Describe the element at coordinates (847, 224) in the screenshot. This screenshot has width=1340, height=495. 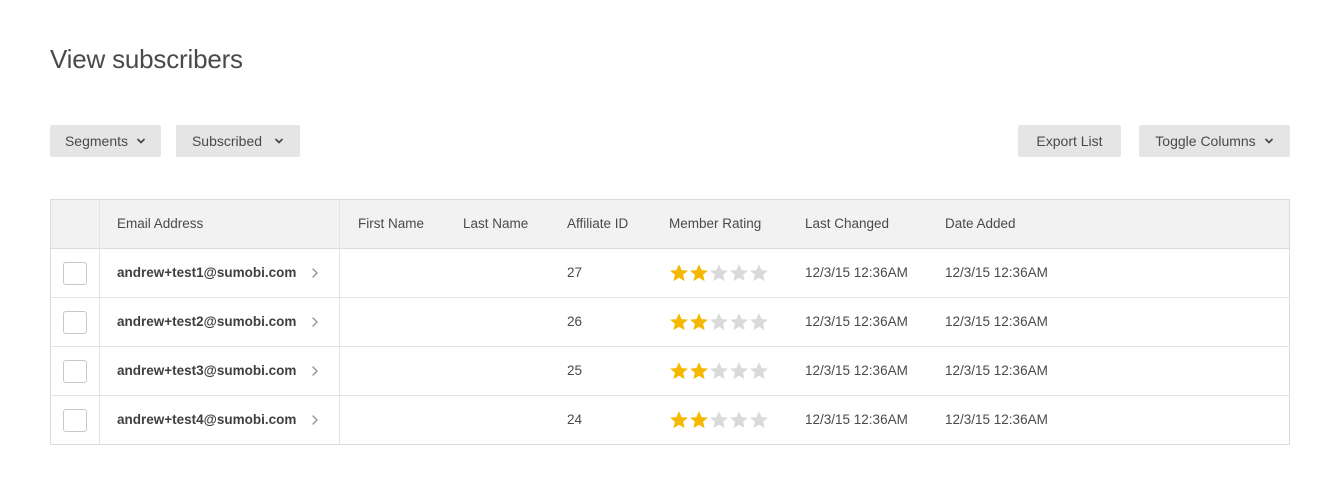
I see `header-last-changed: Last Changed` at that location.